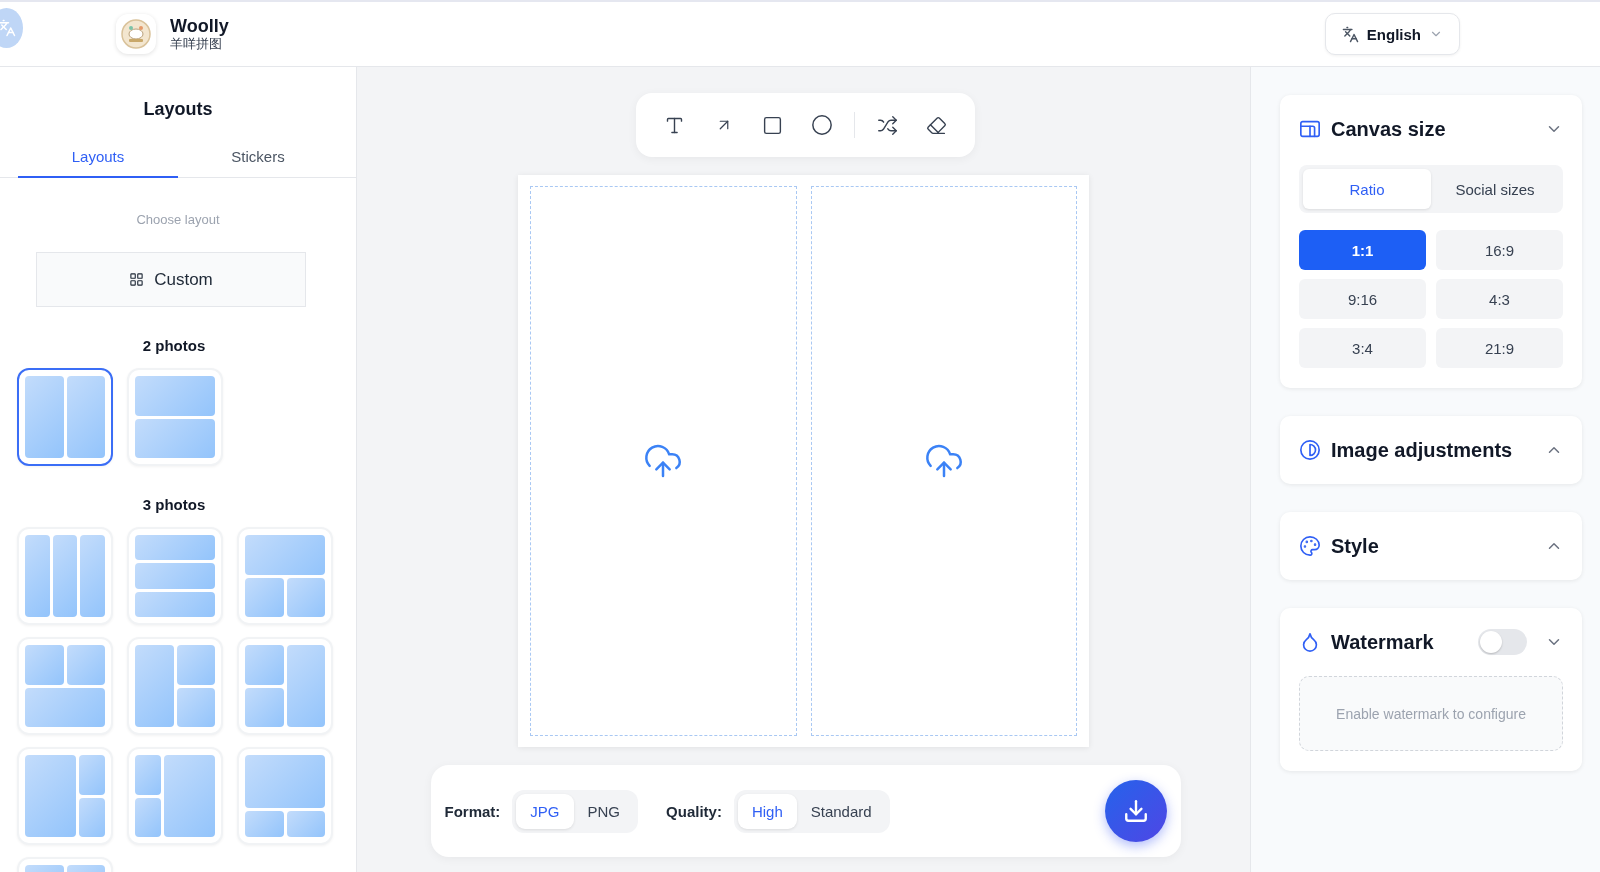 Image resolution: width=1600 pixels, height=872 pixels. What do you see at coordinates (199, 26) in the screenshot?
I see `app-name: Woolly` at bounding box center [199, 26].